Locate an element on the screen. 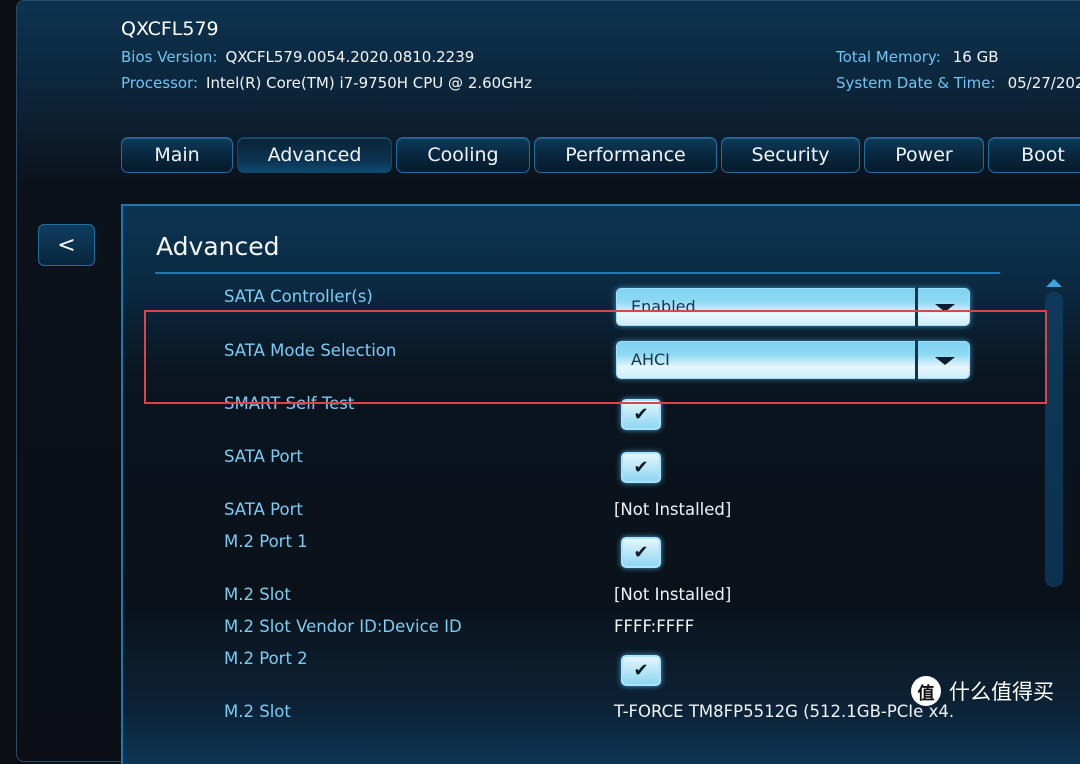 The width and height of the screenshot is (1080, 764). bios-version-value: QXCFL579.0054.2020.0810.2239 is located at coordinates (350, 57).